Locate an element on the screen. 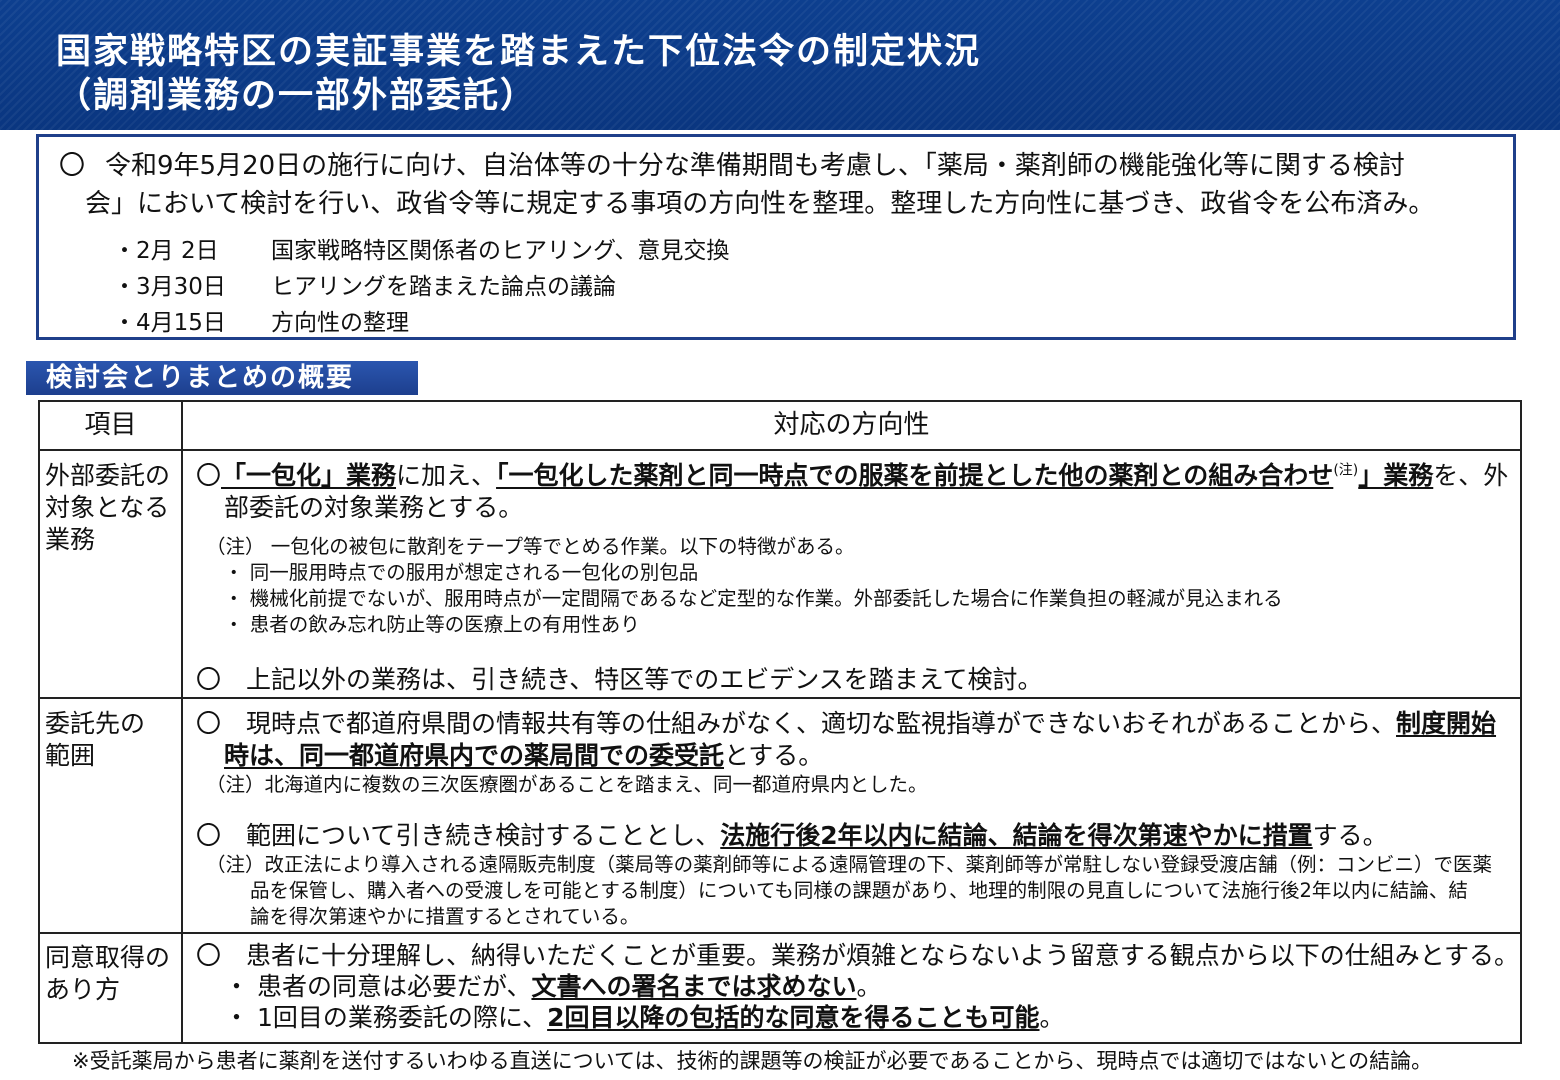 This screenshot has height=1080, width=1560. text: ・ 患者の同意は必要だが、 is located at coordinates (378, 986).